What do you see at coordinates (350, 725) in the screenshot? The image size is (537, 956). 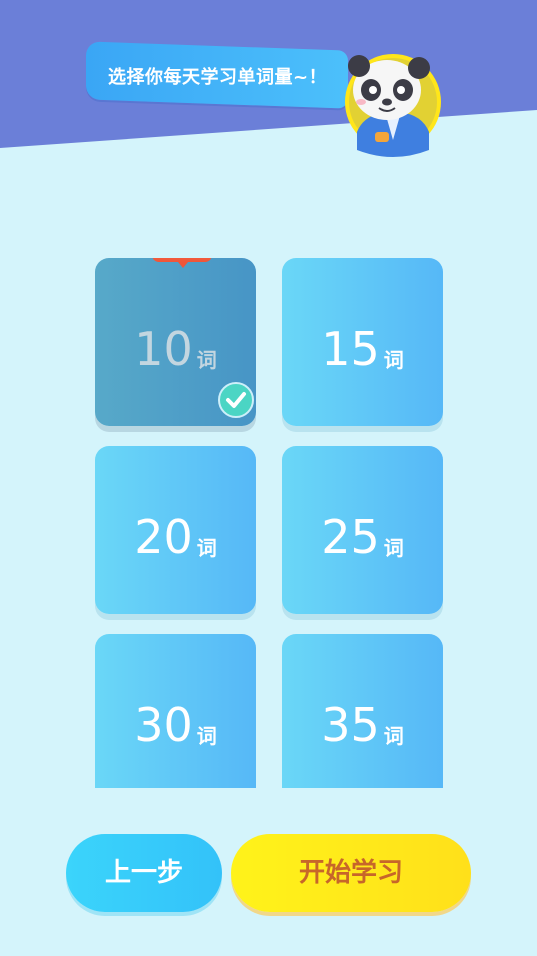 I see `option-value: 35` at bounding box center [350, 725].